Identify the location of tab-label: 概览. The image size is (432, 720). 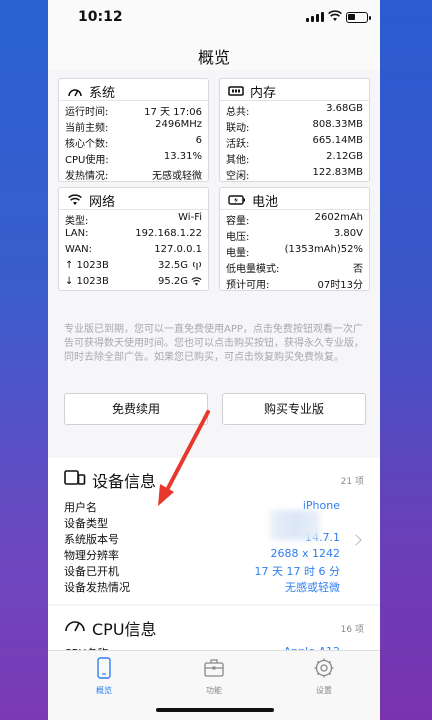
(104, 690).